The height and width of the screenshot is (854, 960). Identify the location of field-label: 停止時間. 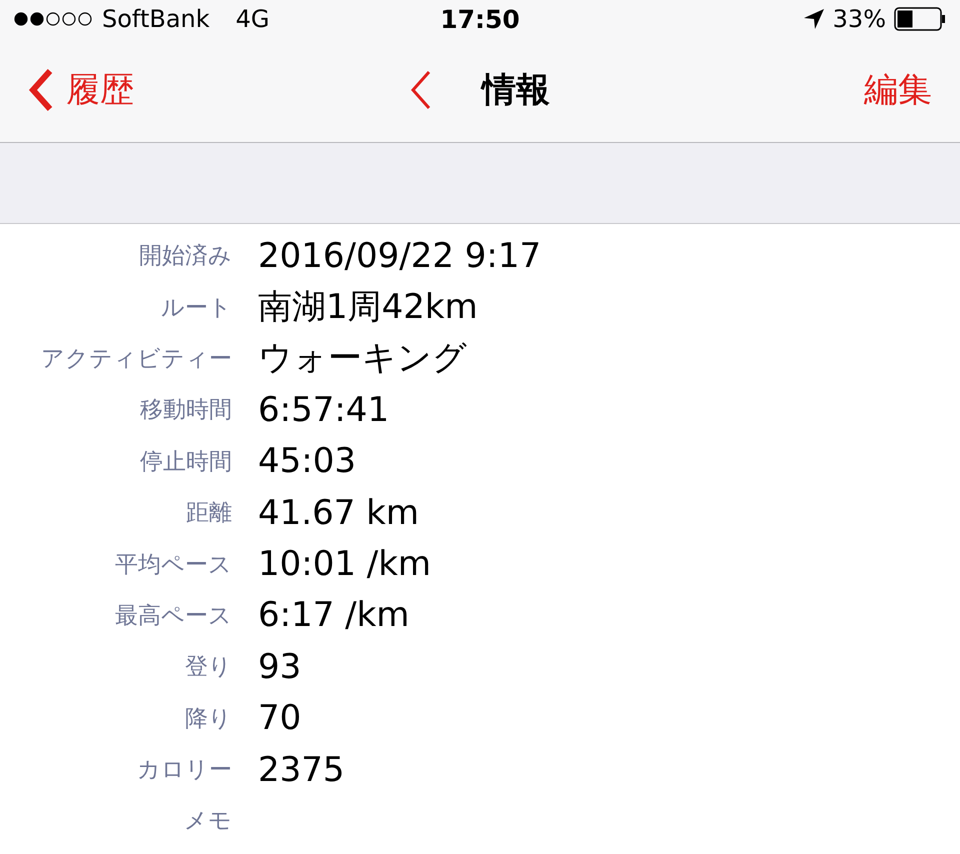
(186, 462).